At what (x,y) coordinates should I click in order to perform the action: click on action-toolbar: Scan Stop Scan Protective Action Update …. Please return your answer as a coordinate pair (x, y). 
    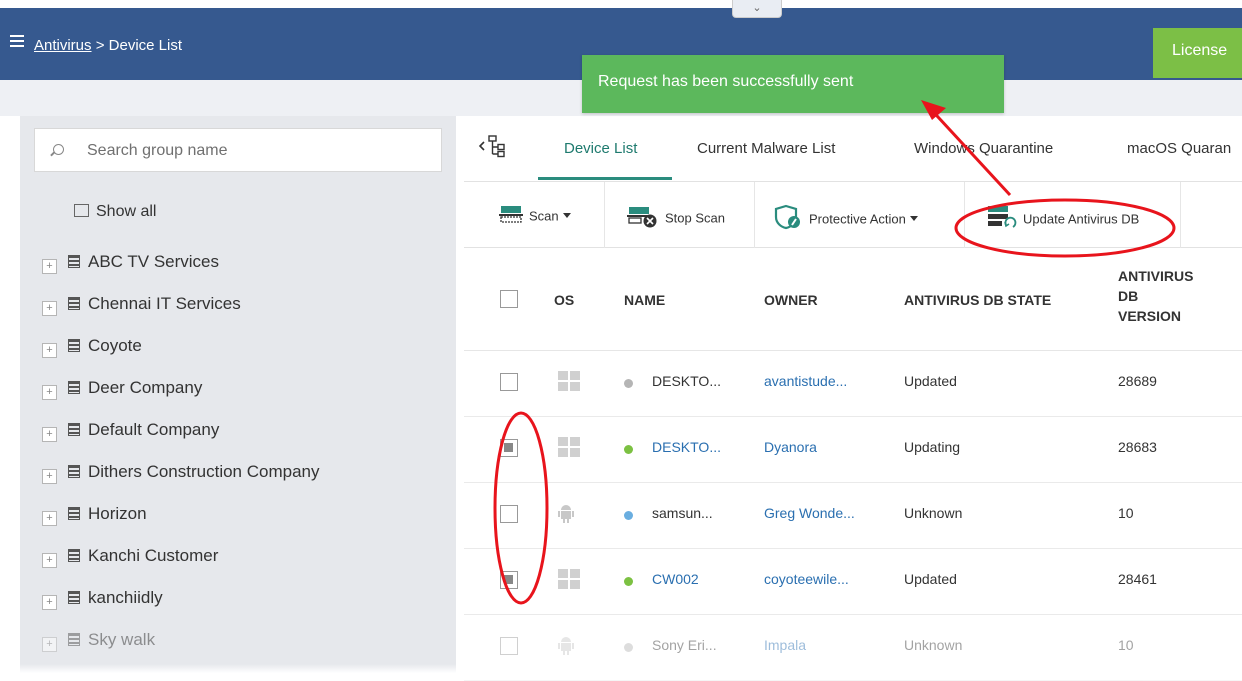
    Looking at the image, I should click on (853, 215).